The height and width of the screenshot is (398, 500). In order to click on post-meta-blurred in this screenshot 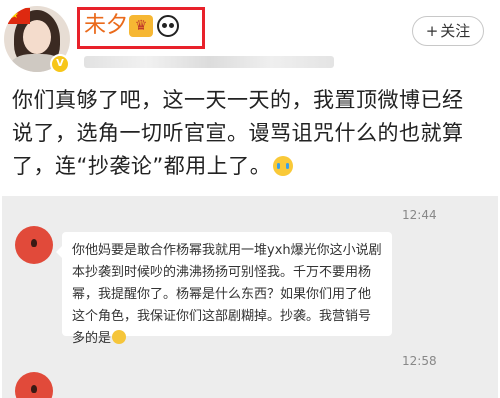, I will do `click(209, 62)`.